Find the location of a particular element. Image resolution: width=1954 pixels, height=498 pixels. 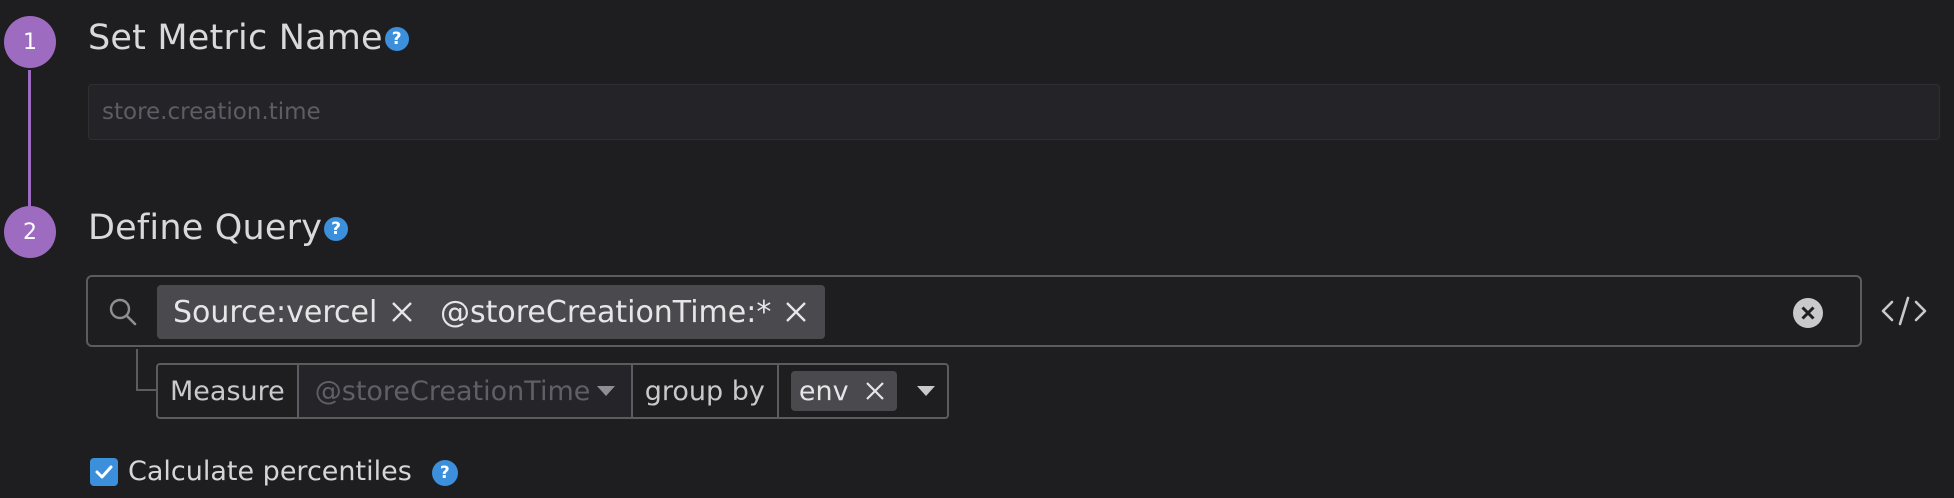

chip-label: Source:vercel is located at coordinates (275, 312).